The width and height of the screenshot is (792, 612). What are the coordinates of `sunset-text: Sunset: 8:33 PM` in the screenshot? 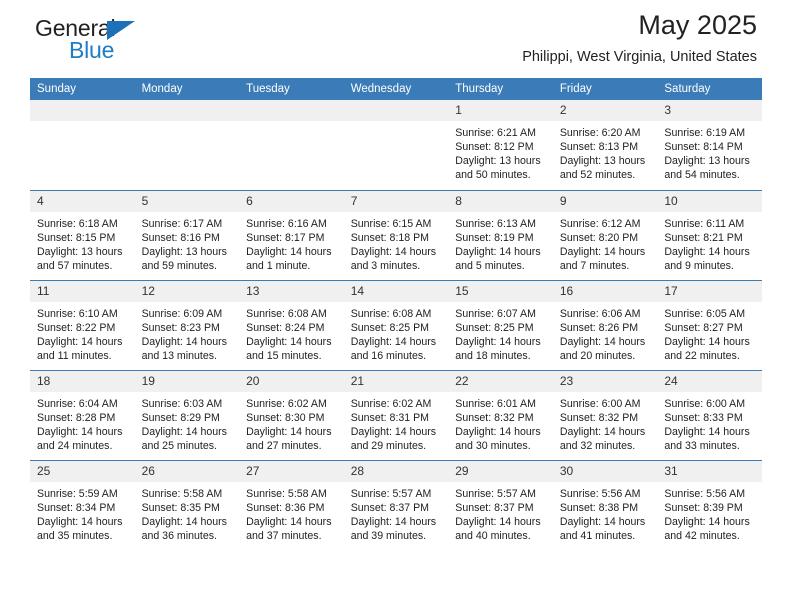 It's located at (703, 417).